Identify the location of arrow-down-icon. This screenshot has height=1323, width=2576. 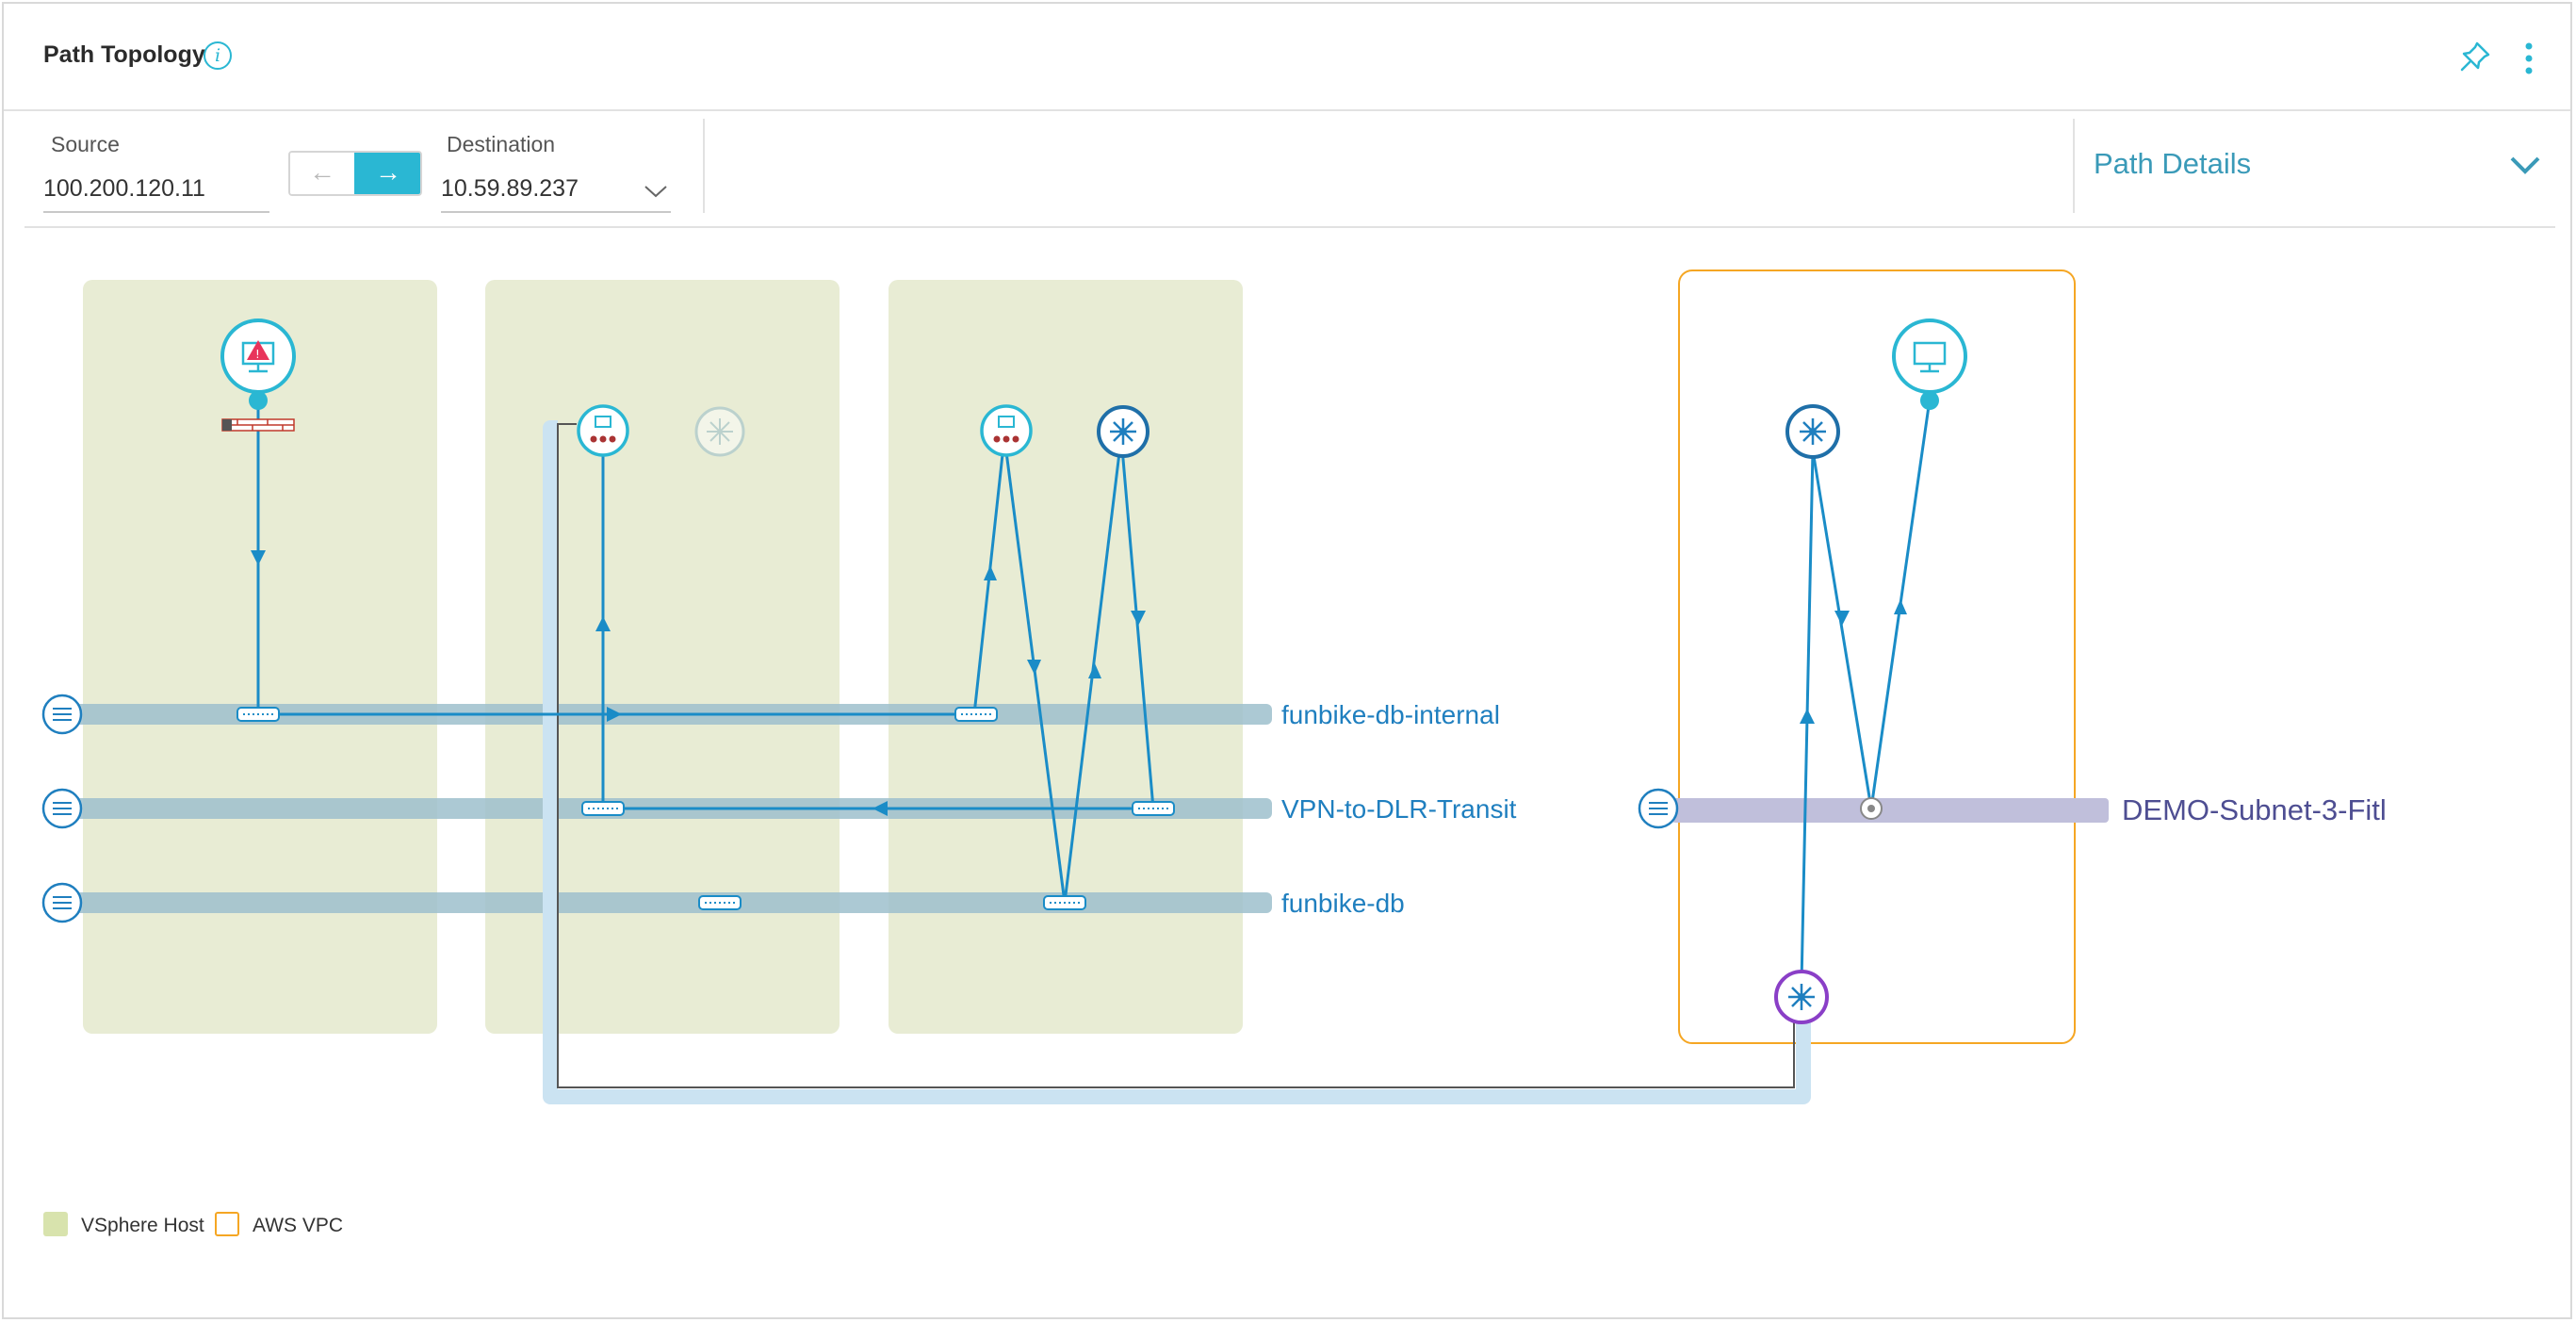
(1842, 618).